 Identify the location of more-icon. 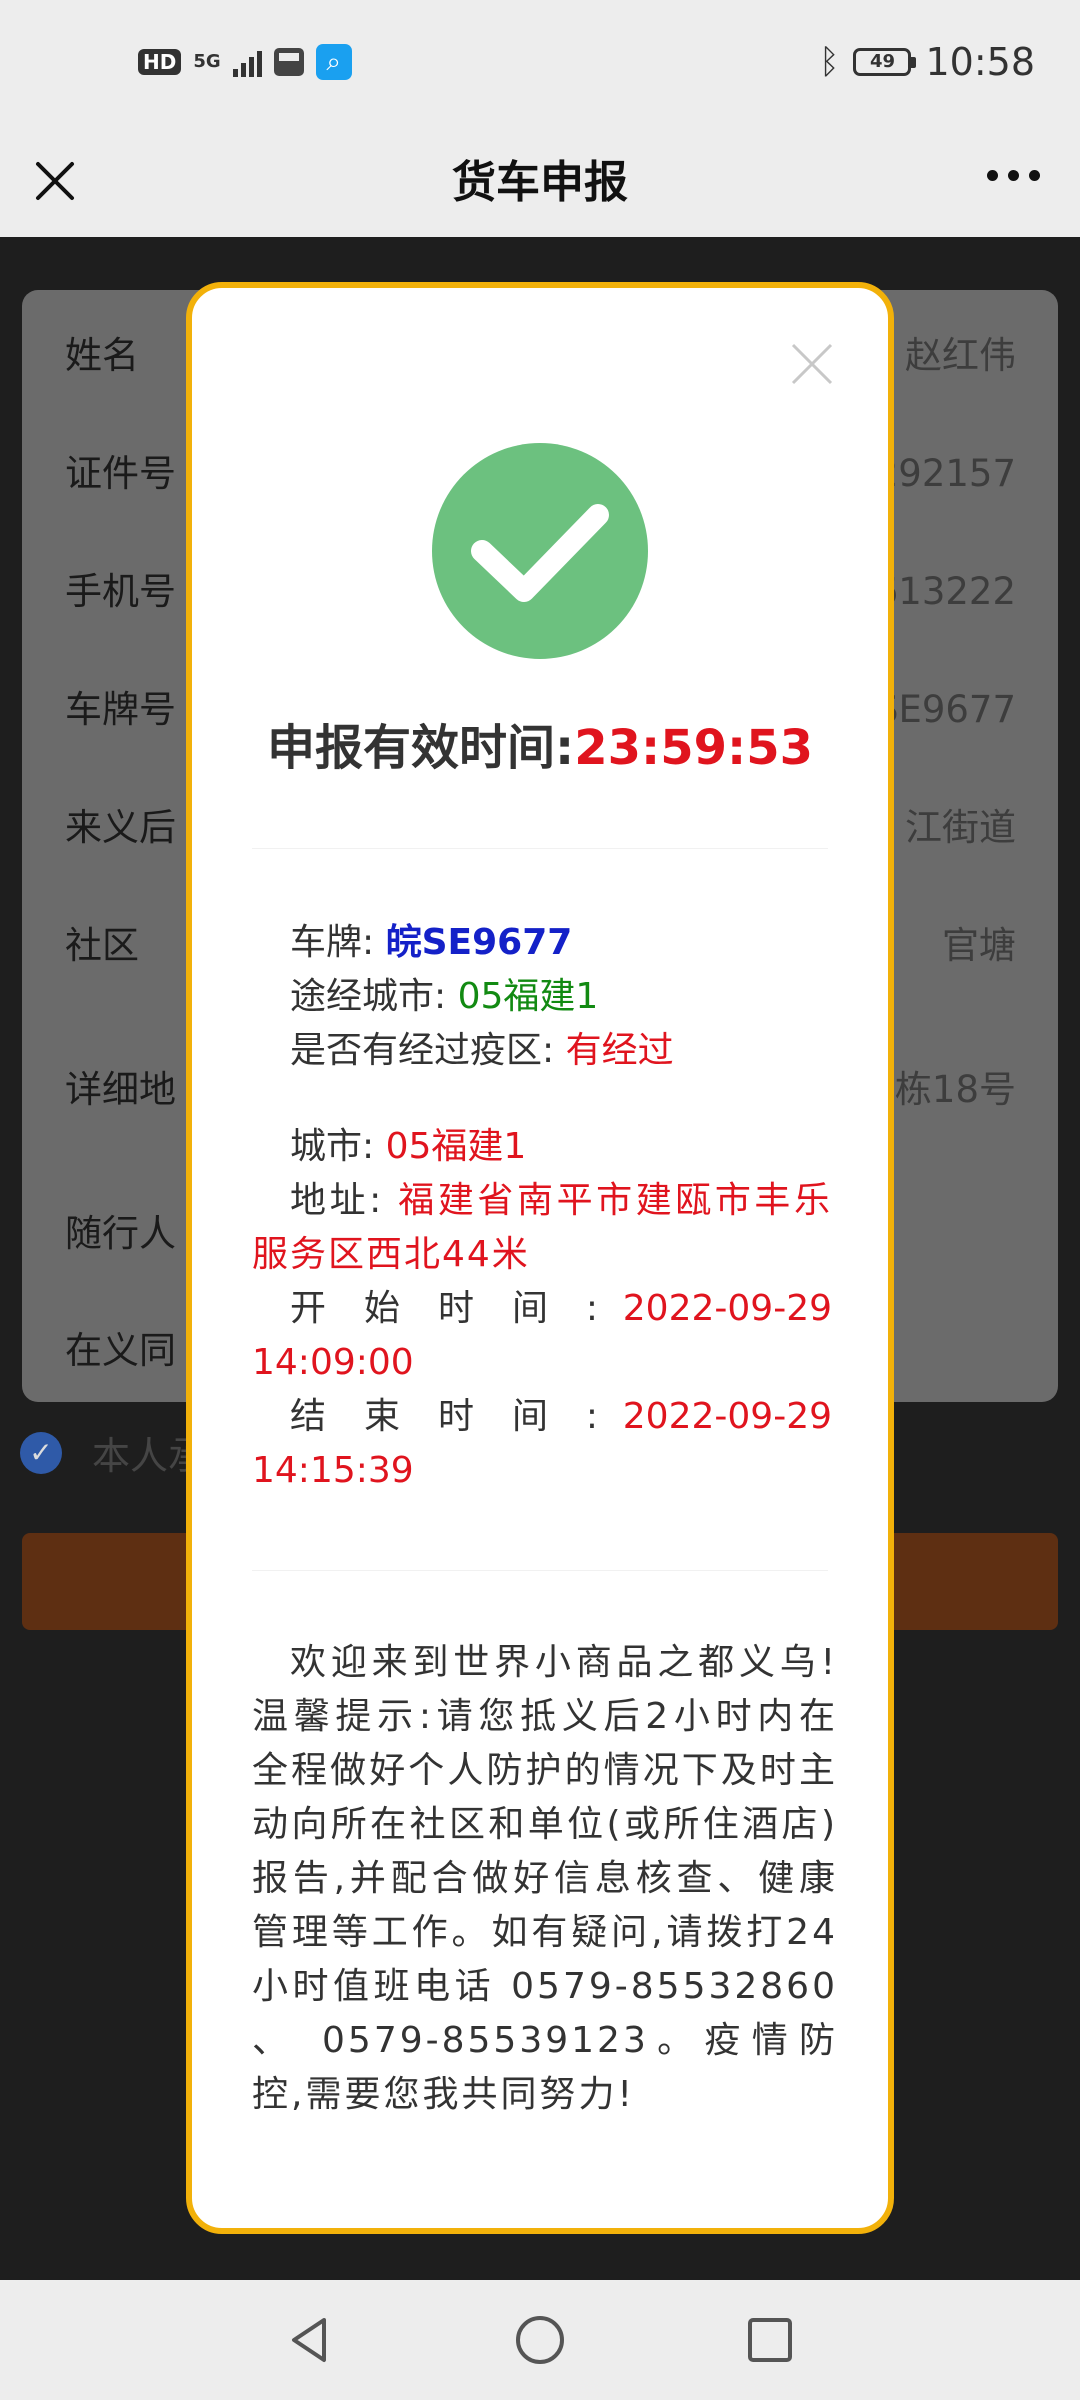
(1013, 175).